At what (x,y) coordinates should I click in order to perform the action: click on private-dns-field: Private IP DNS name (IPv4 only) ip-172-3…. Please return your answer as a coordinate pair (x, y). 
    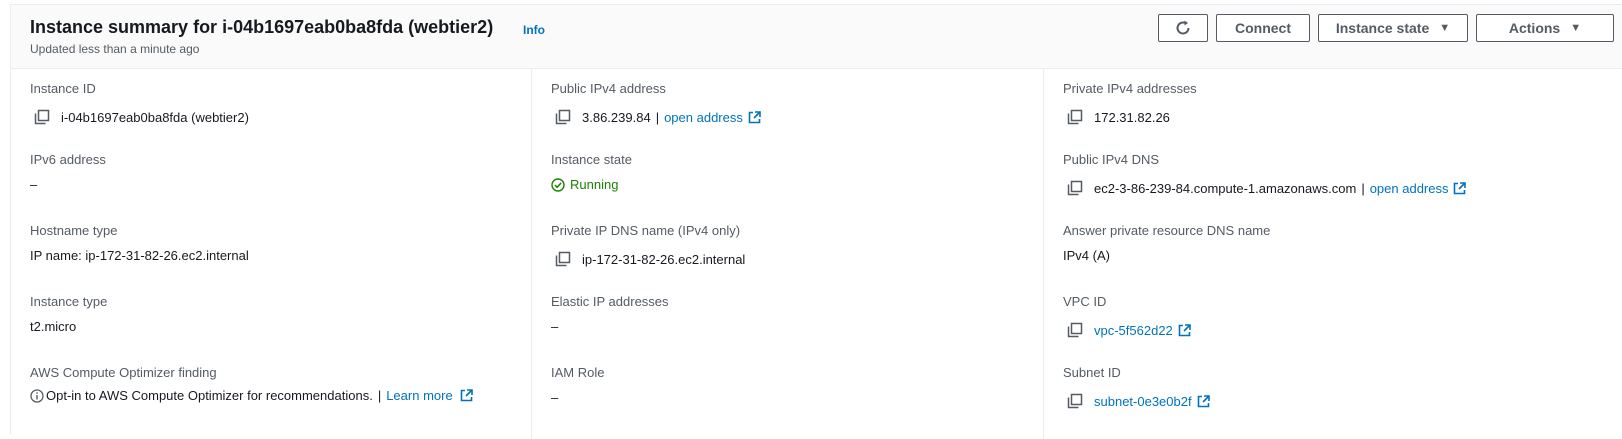
    Looking at the image, I should click on (648, 245).